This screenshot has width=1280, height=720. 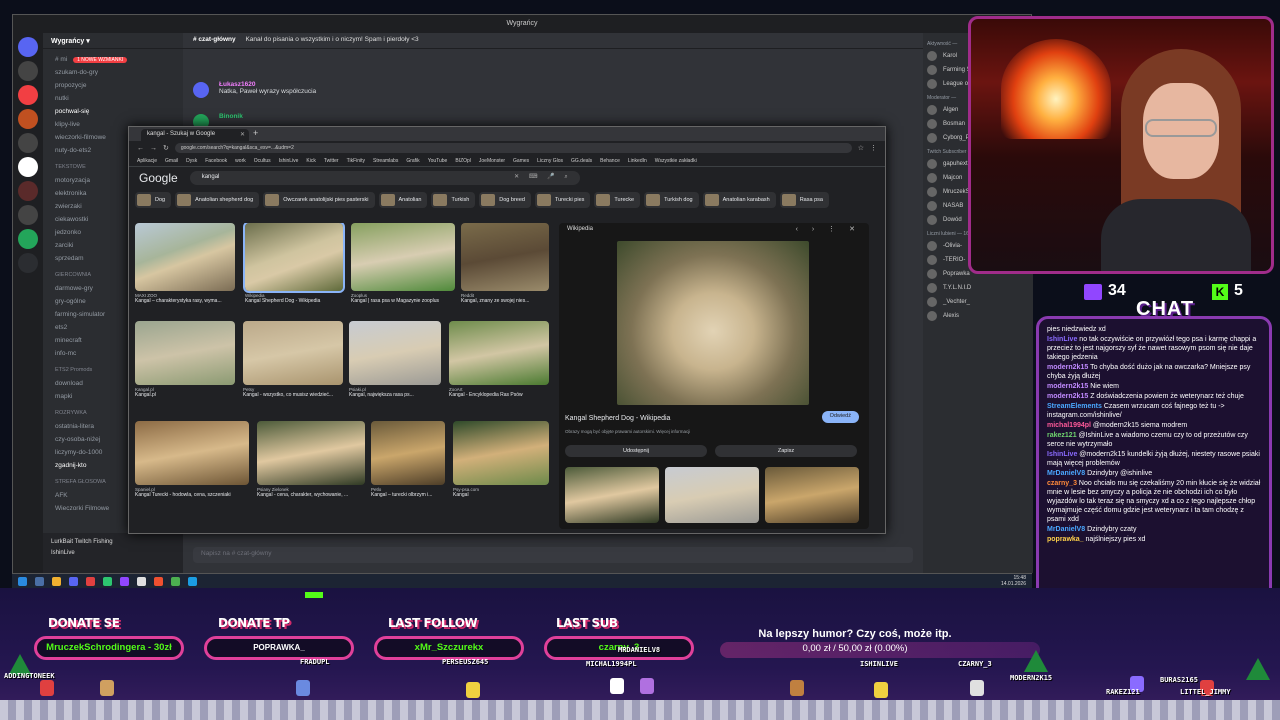 I want to click on chrome-icon, so click(x=175, y=581).